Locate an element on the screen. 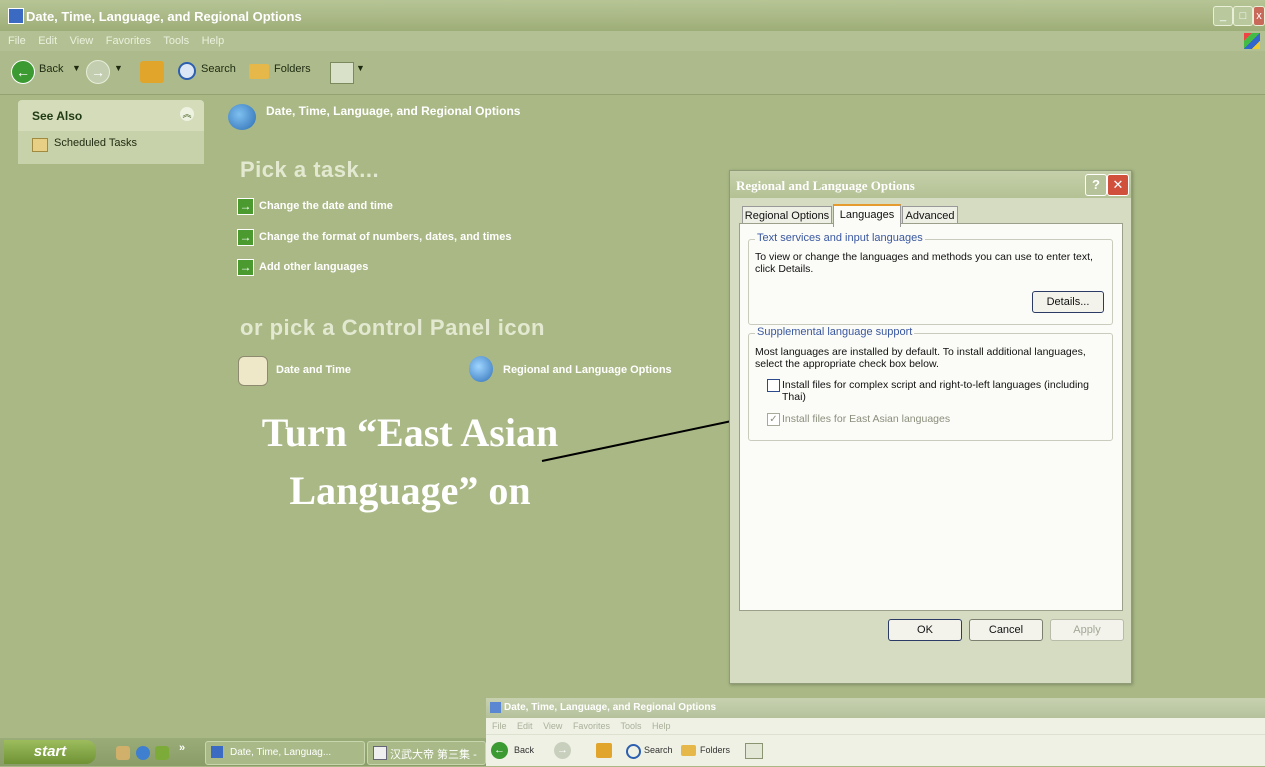 The height and width of the screenshot is (767, 1265). overlay-toolbar: ← Back → Search Folders is located at coordinates (875, 750).